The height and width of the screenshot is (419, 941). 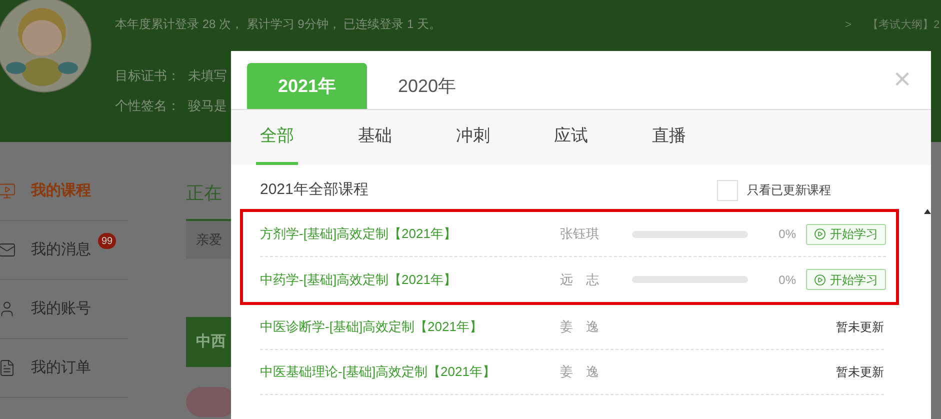 What do you see at coordinates (64, 309) in the screenshot?
I see `sidebar-item: 我的账号` at bounding box center [64, 309].